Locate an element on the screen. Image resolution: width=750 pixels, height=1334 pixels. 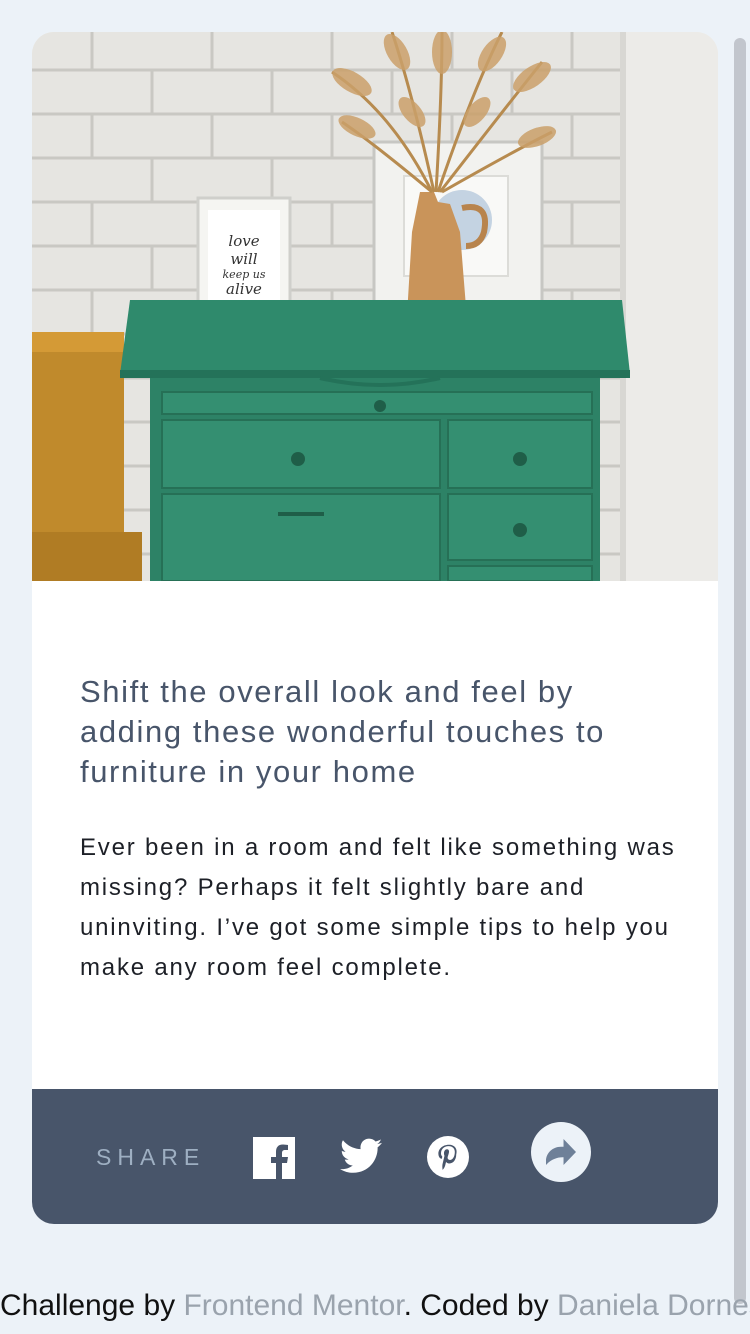
footer-prefix: Challenge by is located at coordinates (92, 1305).